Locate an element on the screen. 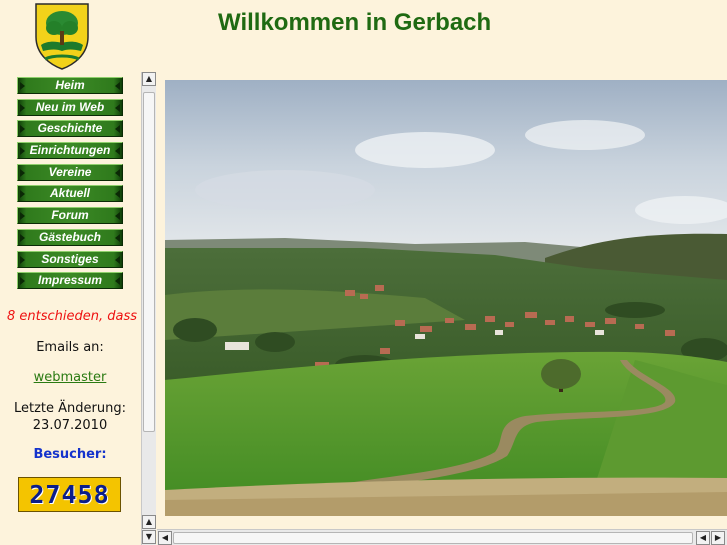 This screenshot has width=727, height=545. nav-button-label: Einrichtungen is located at coordinates (70, 150).